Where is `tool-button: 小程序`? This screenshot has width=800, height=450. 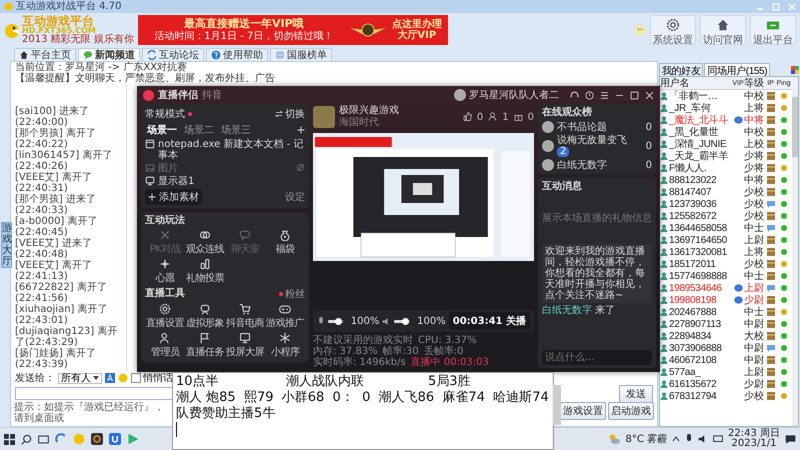 tool-button: 小程序 is located at coordinates (285, 345).